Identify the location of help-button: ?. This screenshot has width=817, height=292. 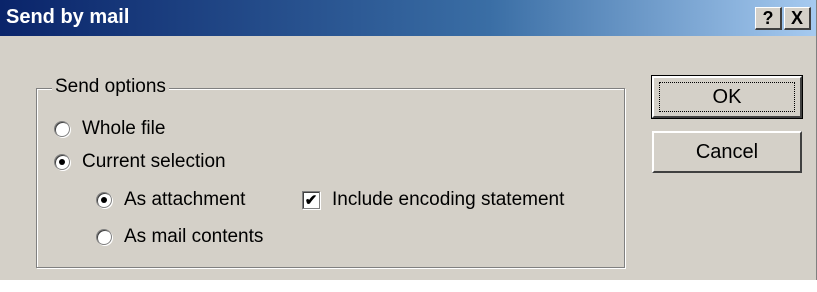
(768, 18).